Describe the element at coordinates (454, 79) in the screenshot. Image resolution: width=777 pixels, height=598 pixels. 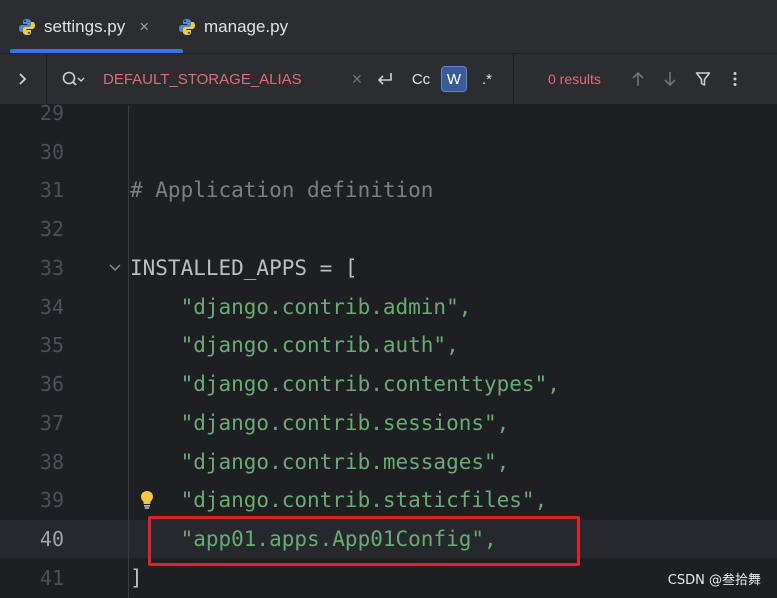
I see `words-button: W` at that location.